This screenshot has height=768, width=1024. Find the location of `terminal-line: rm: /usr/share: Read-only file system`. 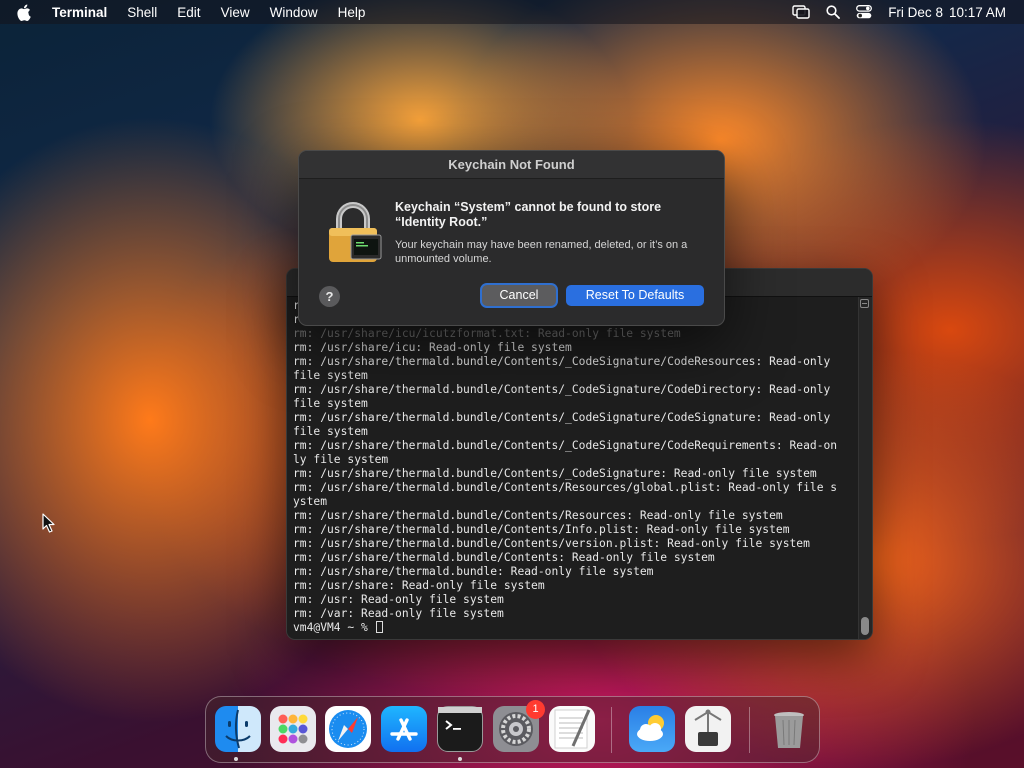

terminal-line: rm: /usr/share: Read-only file system is located at coordinates (419, 585).